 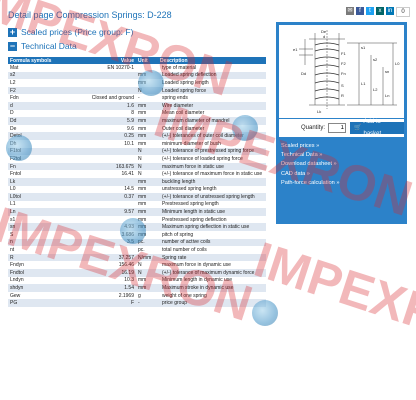 I want to click on value-cell: 16.41, so click(x=127, y=174).